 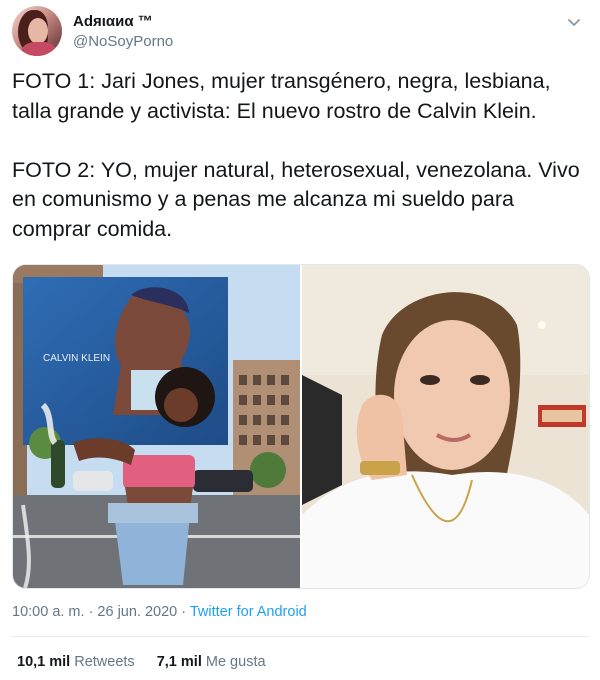 I want to click on source-link: Twitter for Android, so click(x=248, y=612).